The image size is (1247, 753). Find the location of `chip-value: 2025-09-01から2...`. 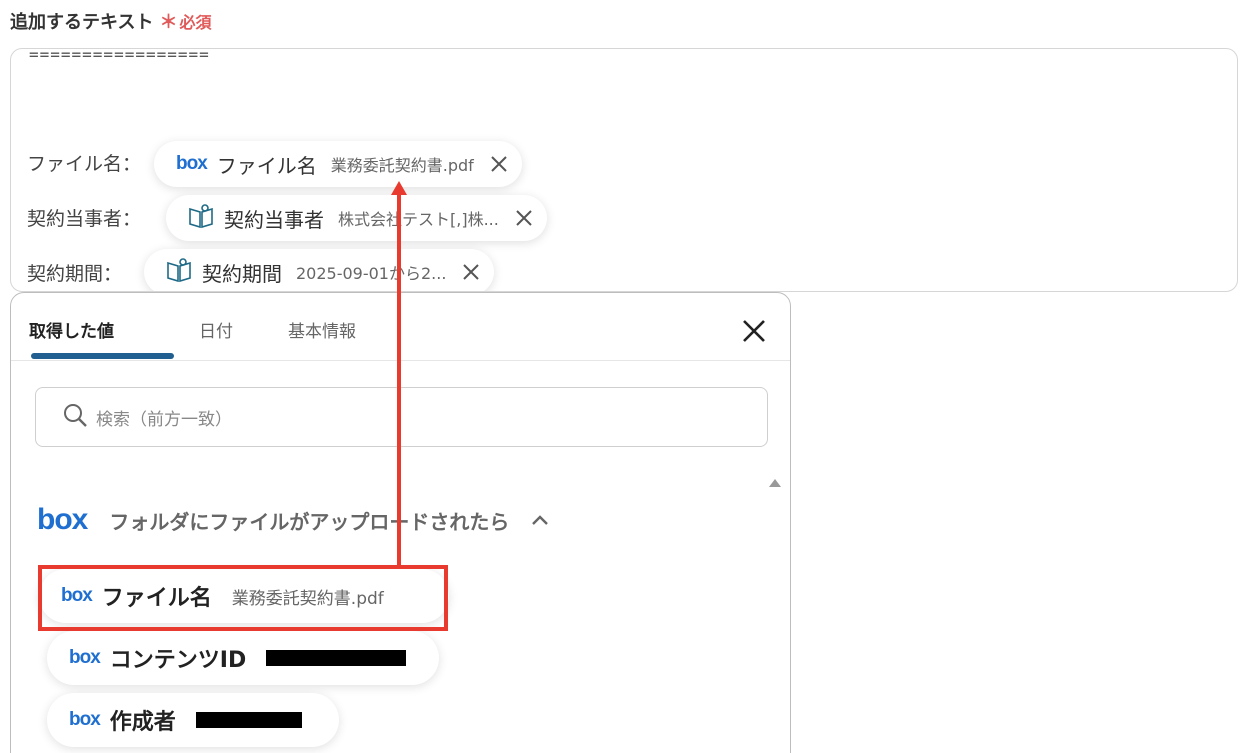

chip-value: 2025-09-01から2... is located at coordinates (371, 273).